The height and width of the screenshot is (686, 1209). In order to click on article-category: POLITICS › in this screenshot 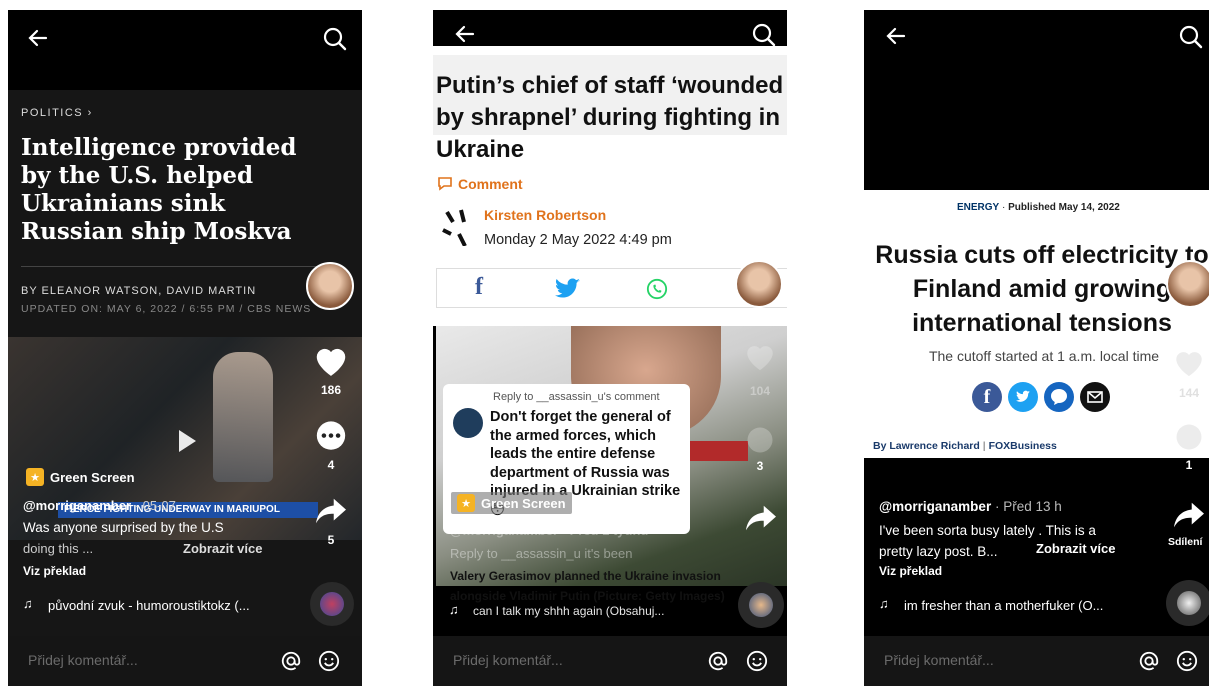, I will do `click(57, 113)`.